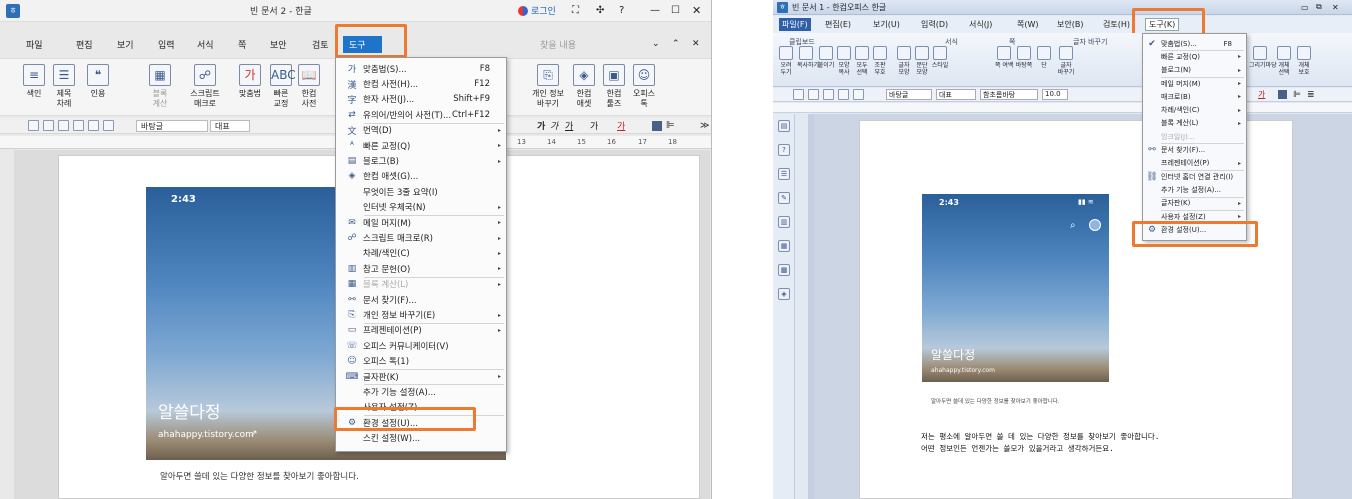 The width and height of the screenshot is (1352, 499). Describe the element at coordinates (242, 44) in the screenshot. I see `menu-page: 쪽` at that location.